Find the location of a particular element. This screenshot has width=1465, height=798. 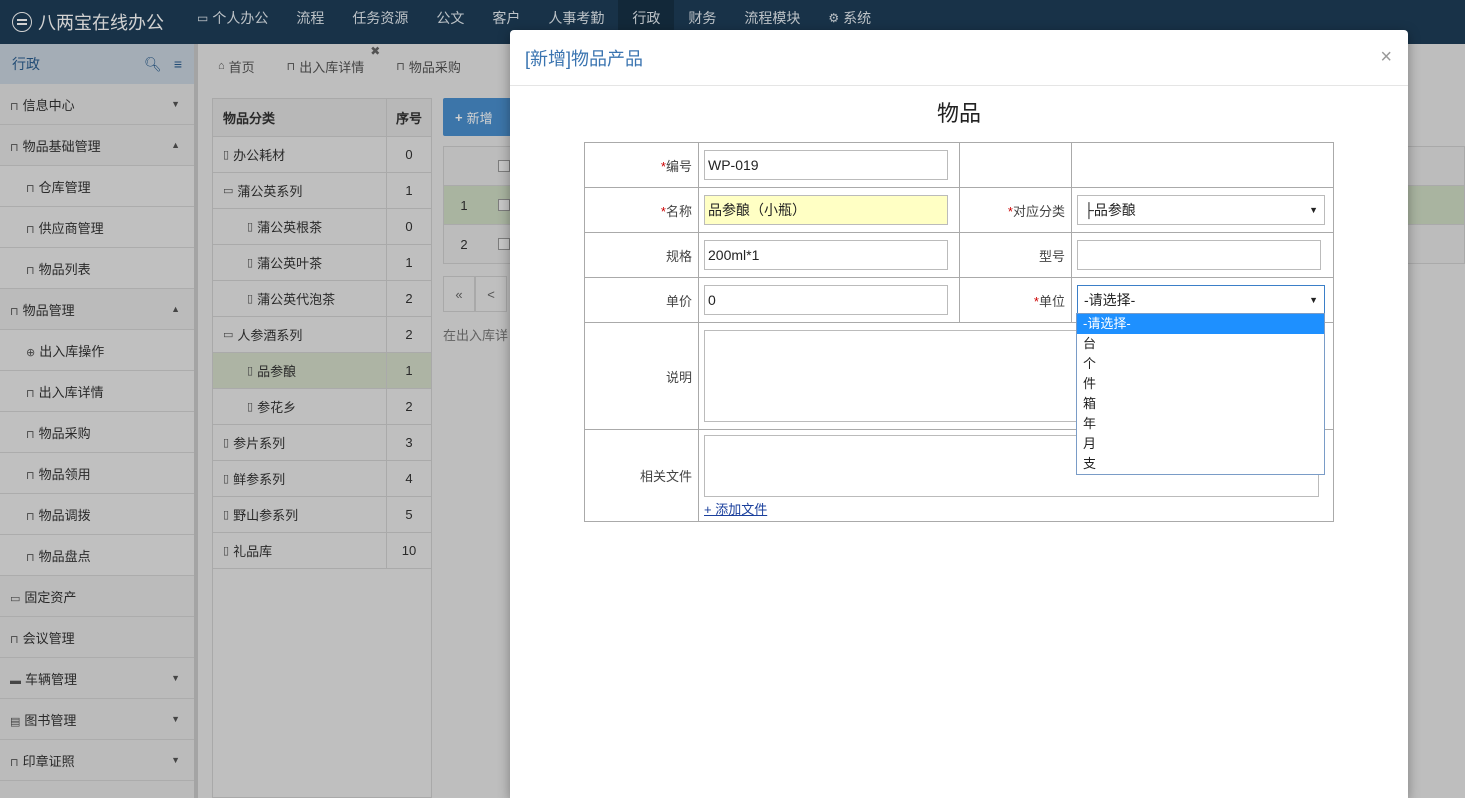

code-label: *编号 is located at coordinates (641, 165).